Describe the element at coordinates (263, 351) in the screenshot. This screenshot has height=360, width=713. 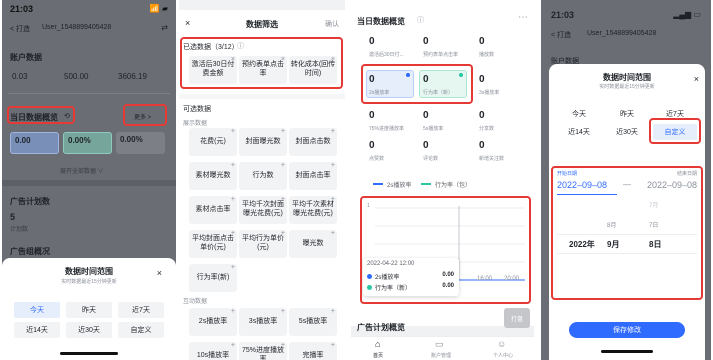
I see `interaction-metric-chip: 75%进度播放率 +` at that location.